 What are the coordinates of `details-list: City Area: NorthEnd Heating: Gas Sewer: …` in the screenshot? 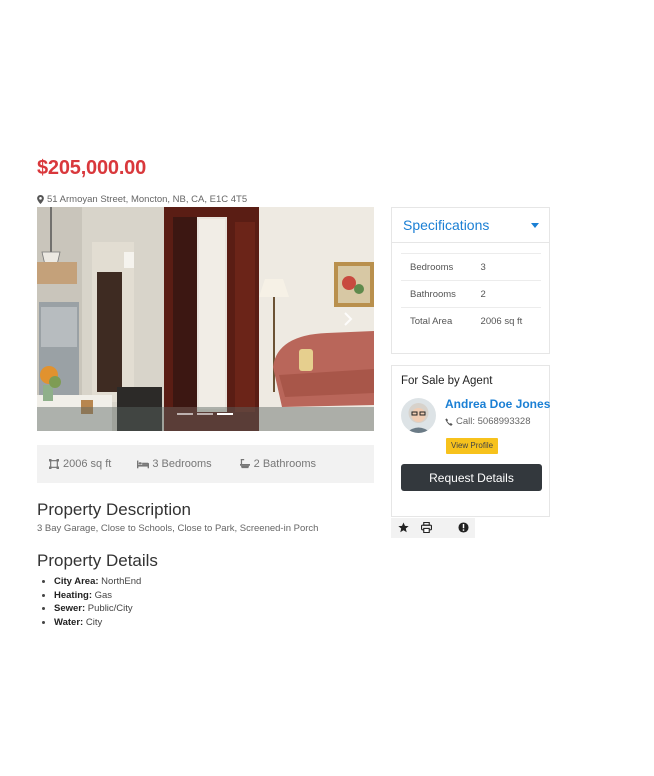 It's located at (91, 602).